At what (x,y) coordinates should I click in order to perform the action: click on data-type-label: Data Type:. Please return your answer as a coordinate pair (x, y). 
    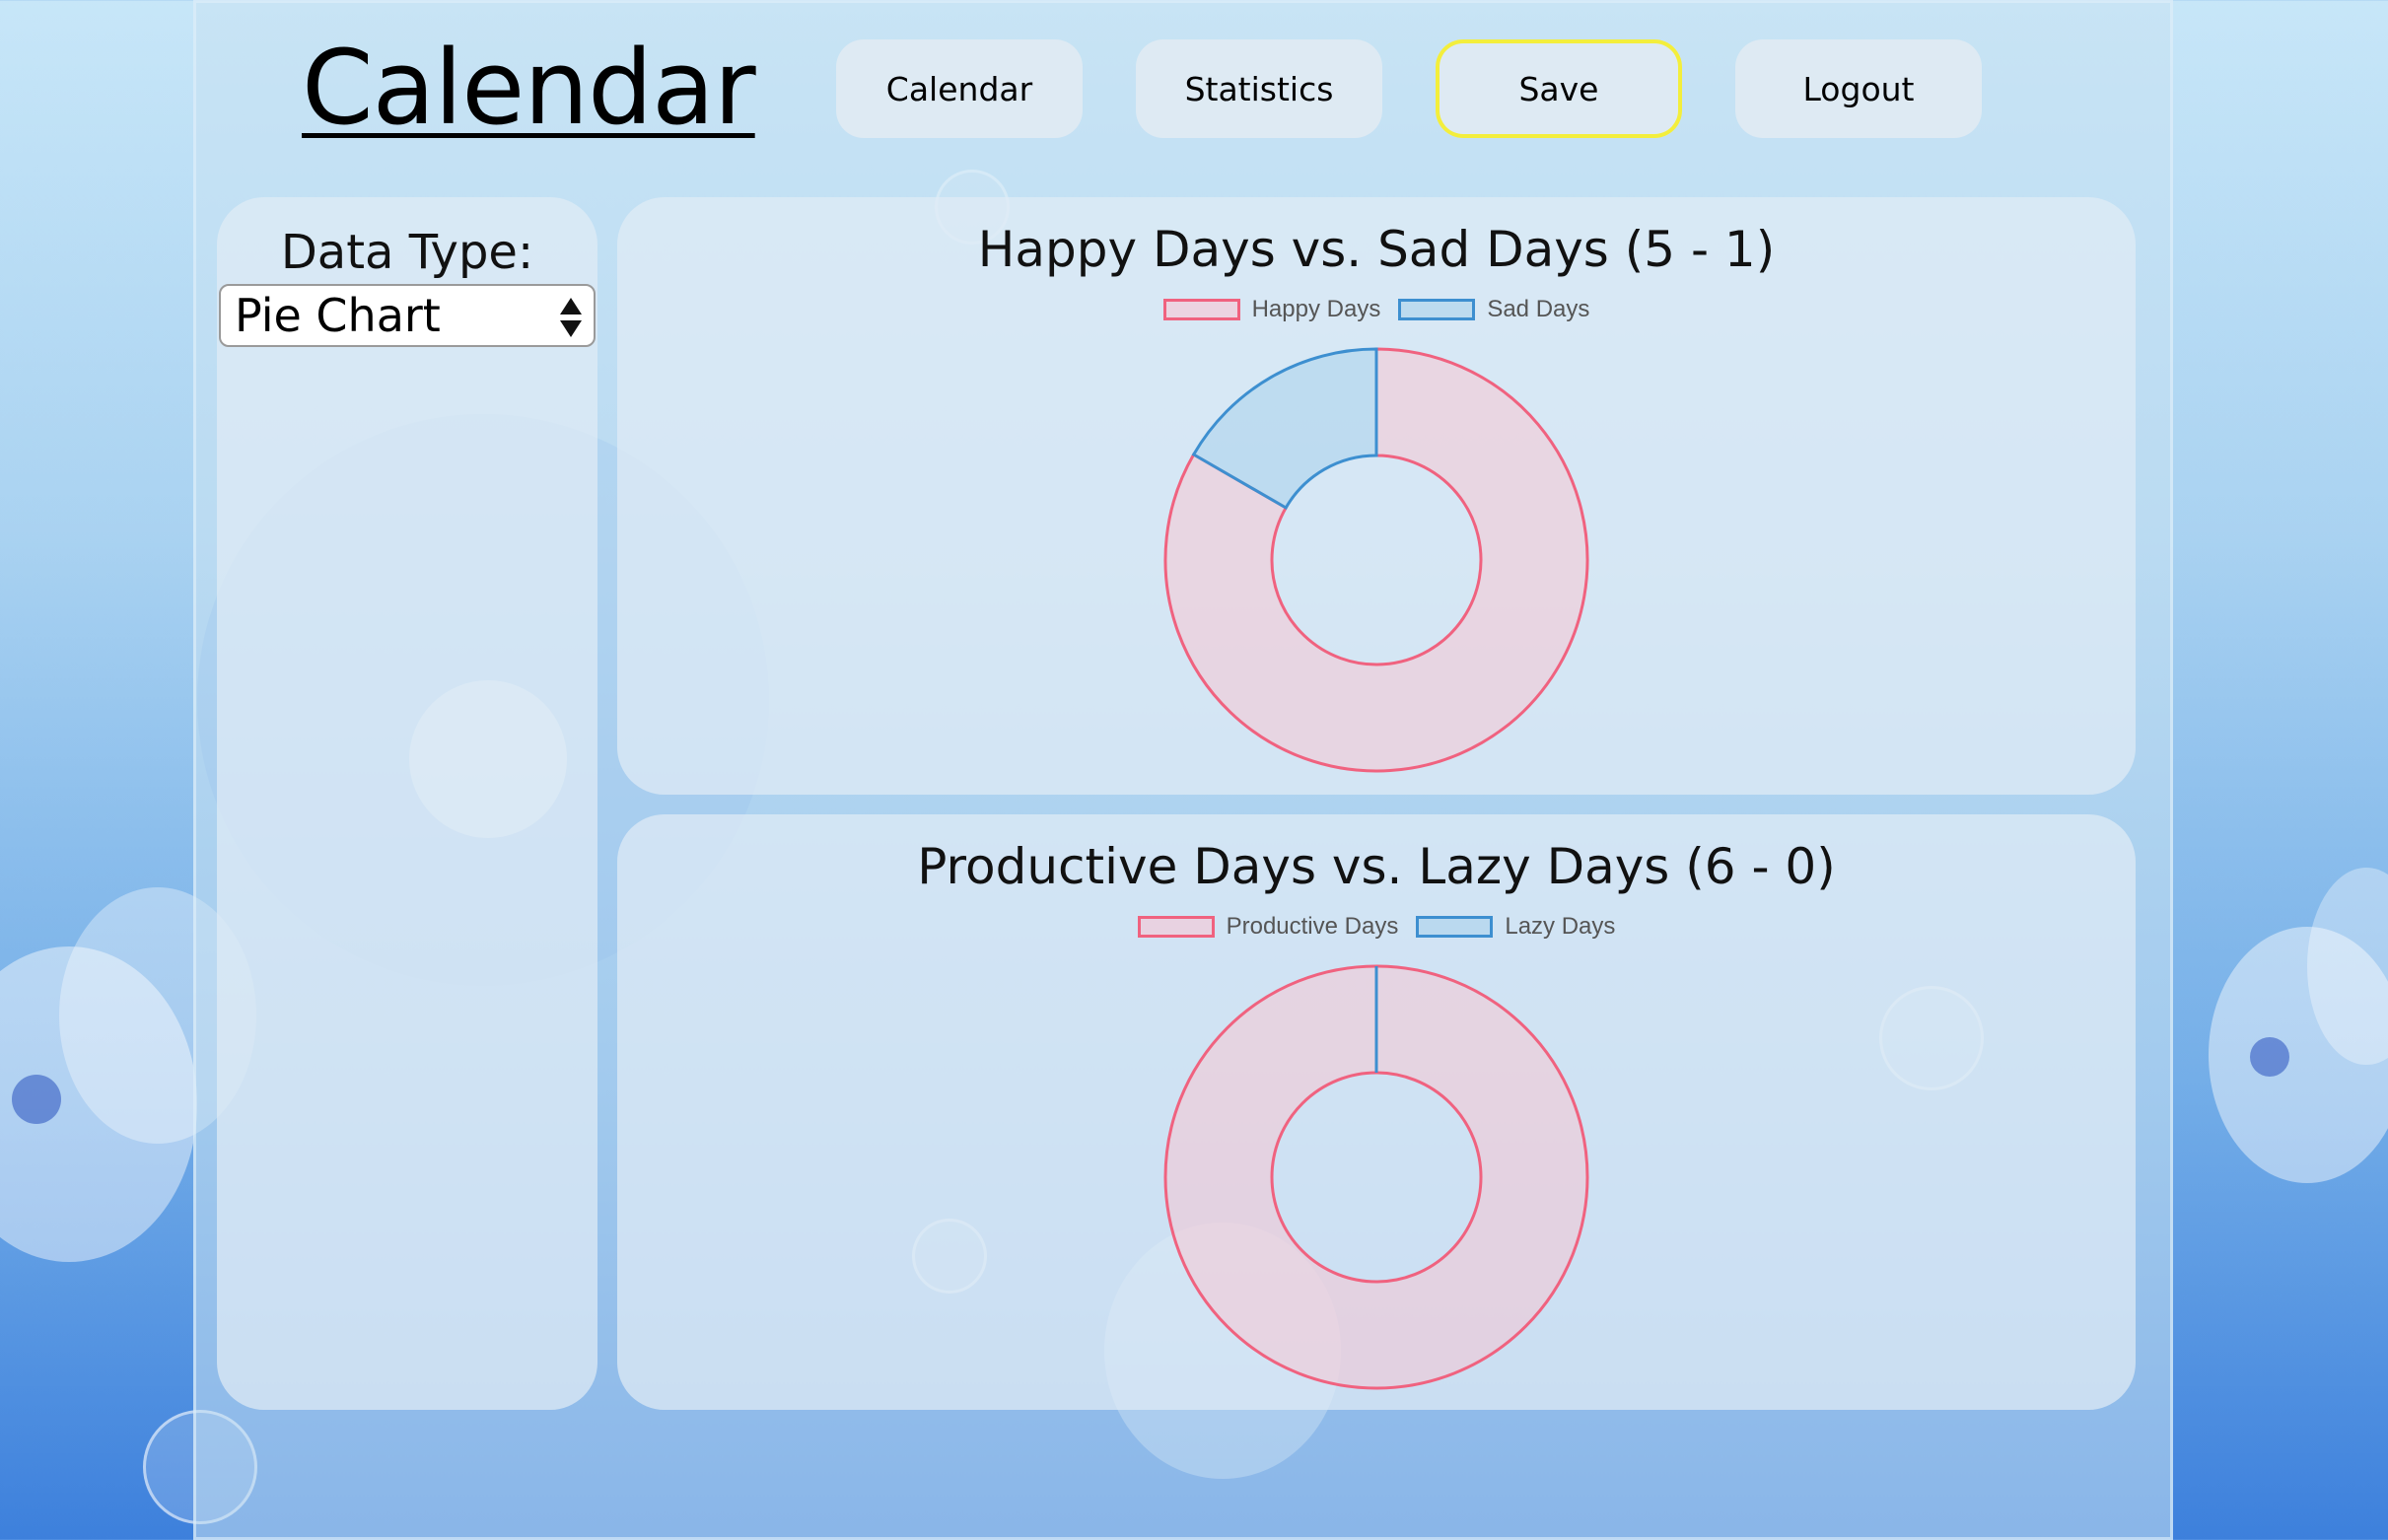
    Looking at the image, I should click on (407, 252).